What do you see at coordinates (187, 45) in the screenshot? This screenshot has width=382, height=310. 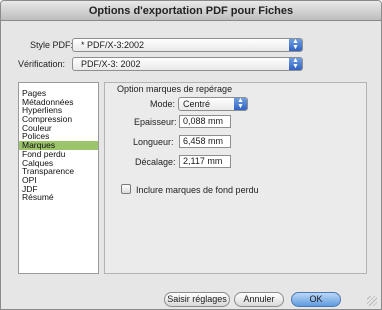 I see `style-pdf-select: * PDF/X-3:2002 ▲ ▼` at bounding box center [187, 45].